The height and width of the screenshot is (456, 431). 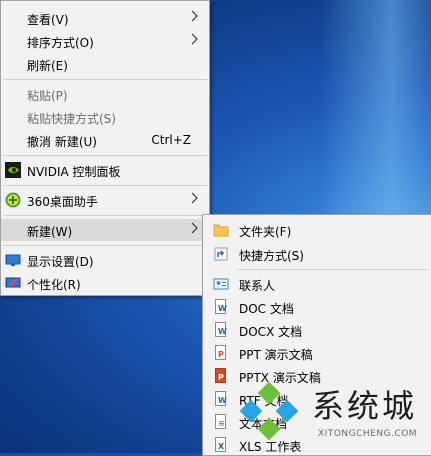 What do you see at coordinates (317, 230) in the screenshot?
I see `submenu-item-folder: 文件夹(F)` at bounding box center [317, 230].